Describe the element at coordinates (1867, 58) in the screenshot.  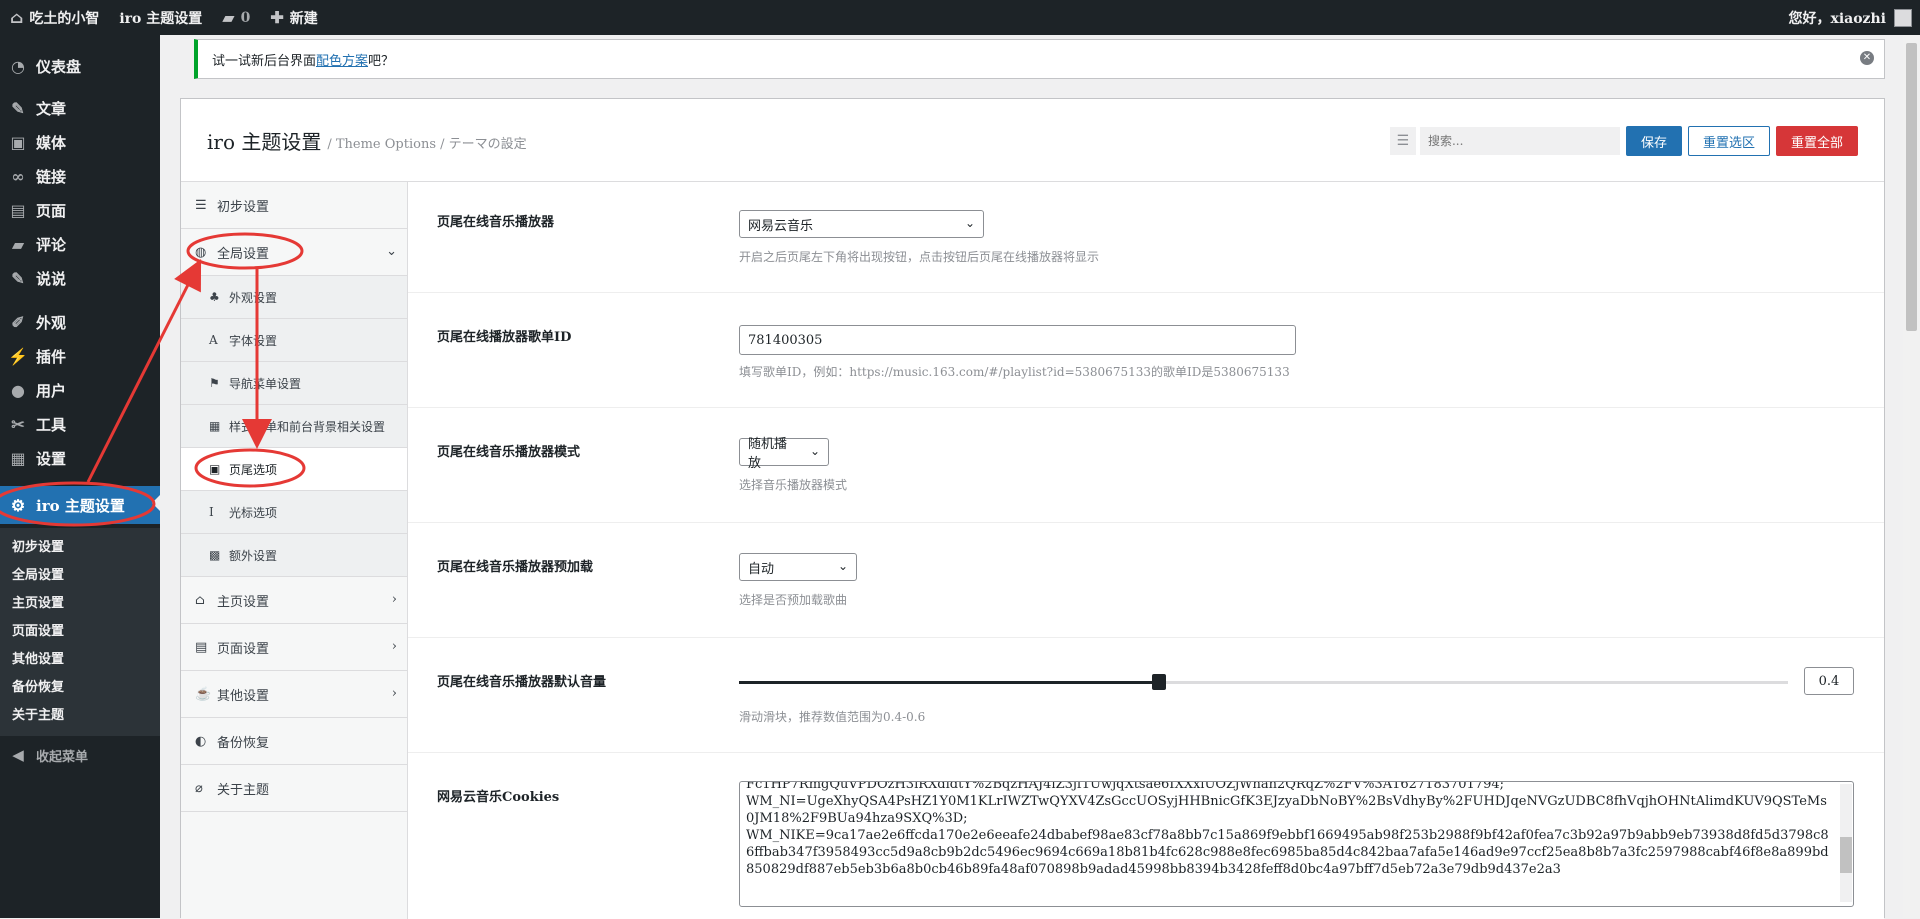
I see `dismiss-icon: ✕` at that location.